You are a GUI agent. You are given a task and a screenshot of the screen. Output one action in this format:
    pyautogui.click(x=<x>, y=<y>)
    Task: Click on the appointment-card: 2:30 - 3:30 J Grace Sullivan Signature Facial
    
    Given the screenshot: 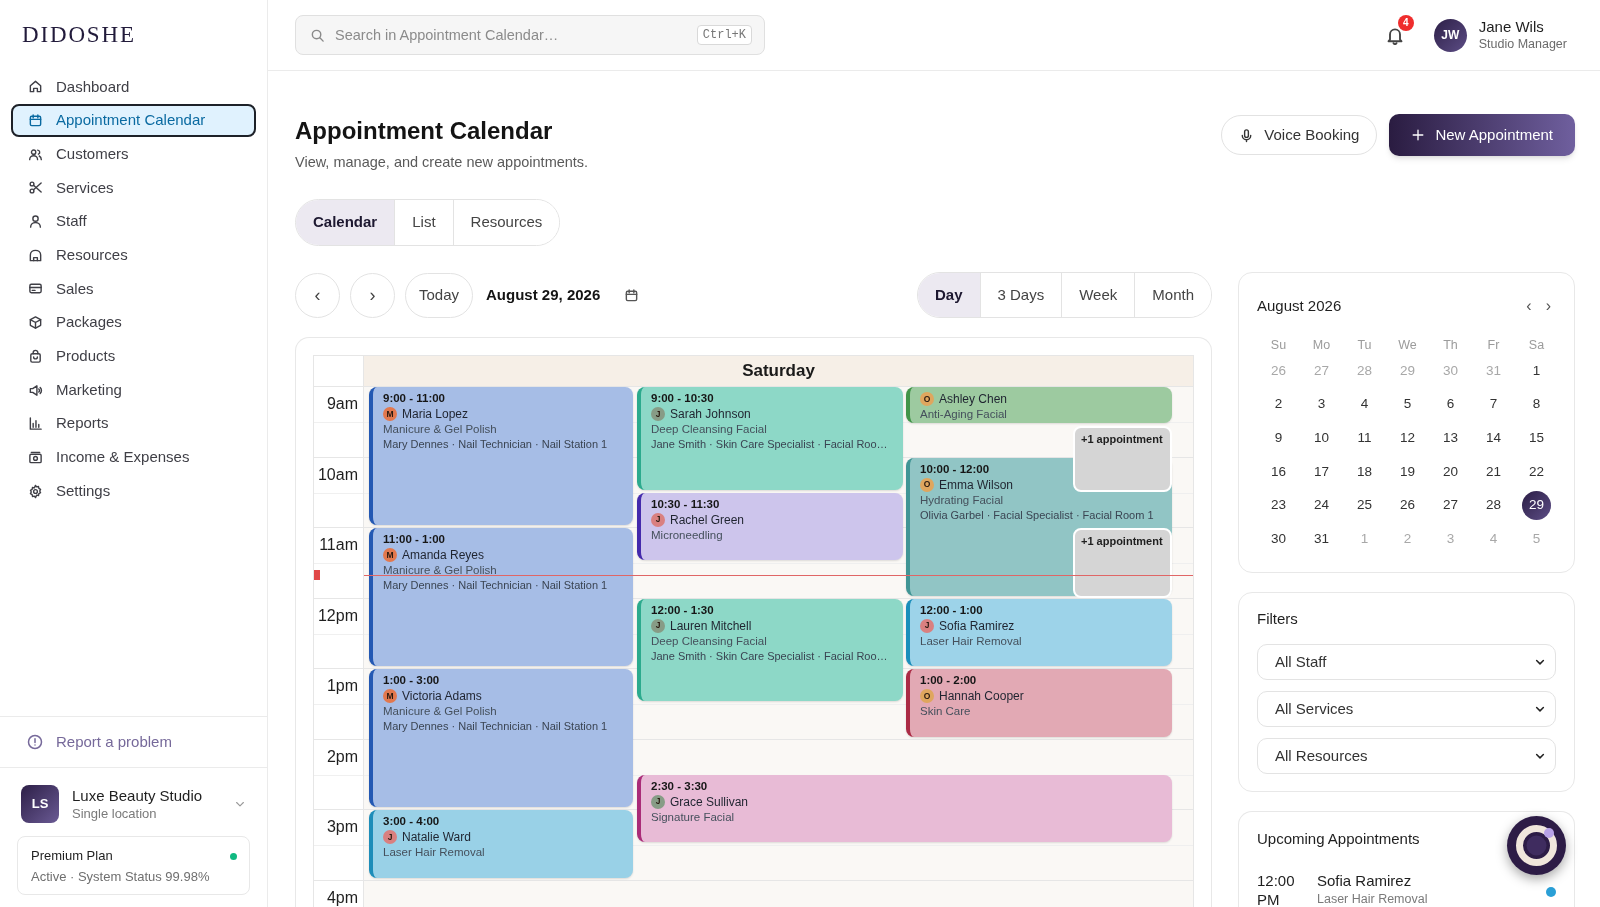 What is the action you would take?
    pyautogui.click(x=904, y=808)
    